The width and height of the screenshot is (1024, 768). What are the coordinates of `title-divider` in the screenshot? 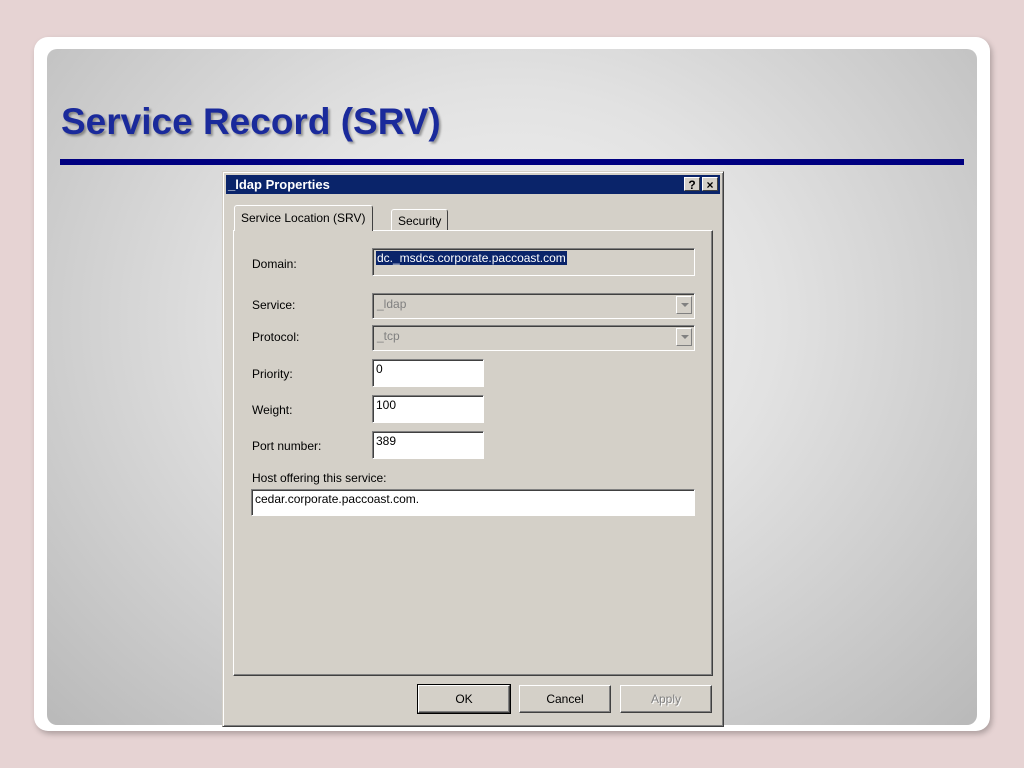 It's located at (512, 162).